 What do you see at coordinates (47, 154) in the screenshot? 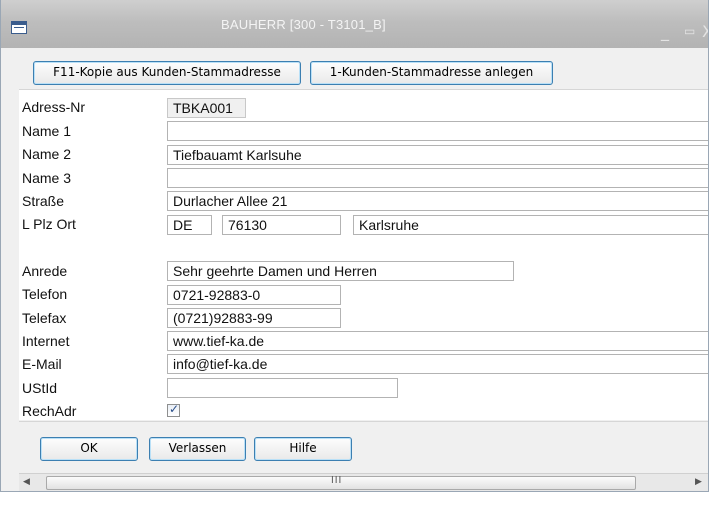
I see `name2-label: Name 2` at bounding box center [47, 154].